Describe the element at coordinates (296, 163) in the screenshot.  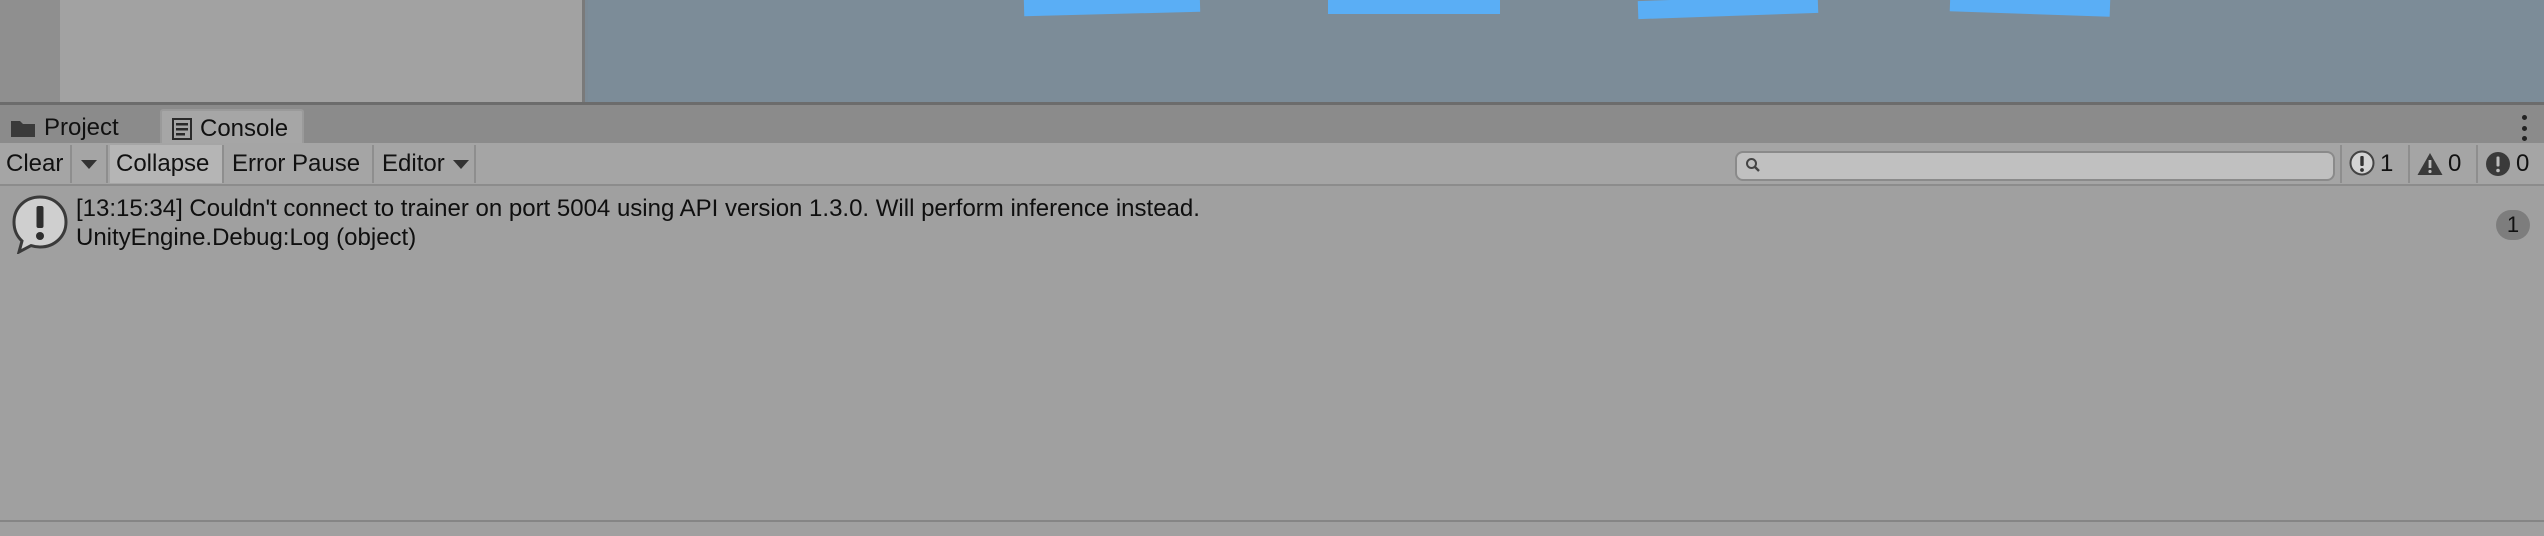
I see `error-pause-button-label: Error Pause` at that location.